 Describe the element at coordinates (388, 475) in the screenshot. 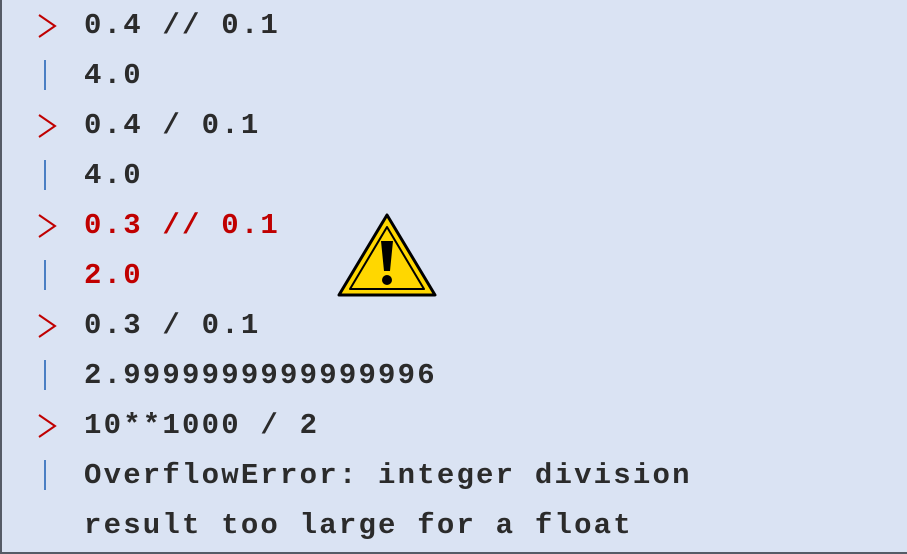

I see `output-text: OverflowError: integer division` at that location.